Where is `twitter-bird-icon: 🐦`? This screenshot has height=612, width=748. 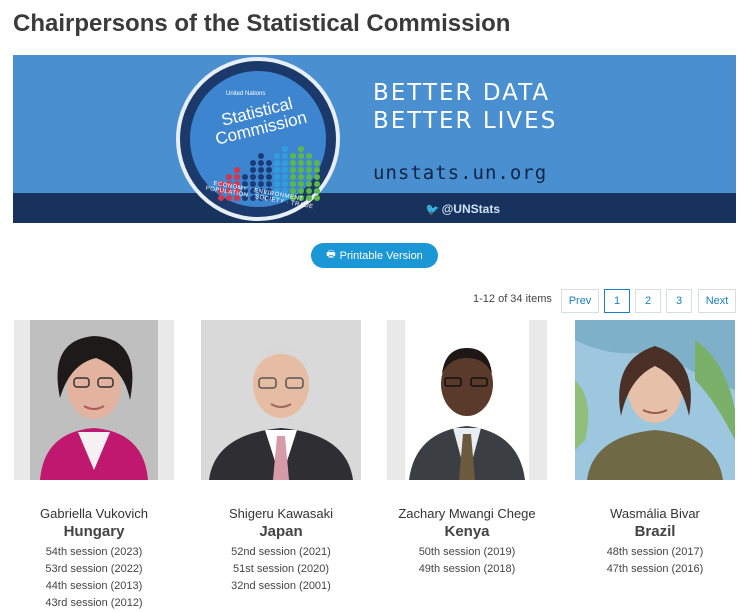 twitter-bird-icon: 🐦 is located at coordinates (432, 210).